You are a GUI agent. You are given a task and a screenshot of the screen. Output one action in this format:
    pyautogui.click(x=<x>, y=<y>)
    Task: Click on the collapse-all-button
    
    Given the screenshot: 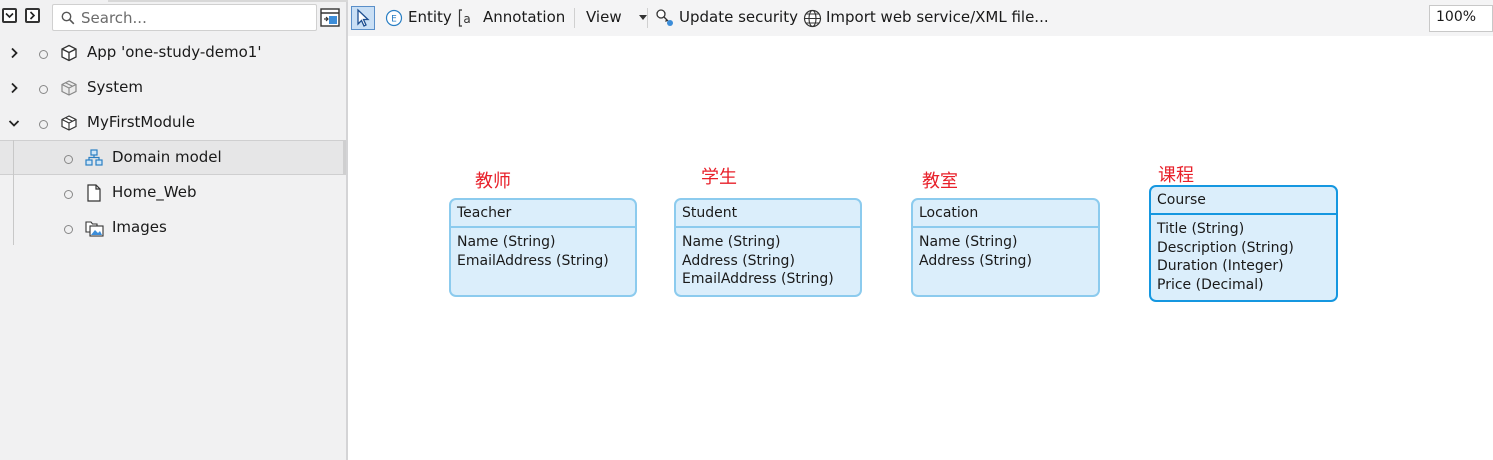 What is the action you would take?
    pyautogui.click(x=9, y=15)
    